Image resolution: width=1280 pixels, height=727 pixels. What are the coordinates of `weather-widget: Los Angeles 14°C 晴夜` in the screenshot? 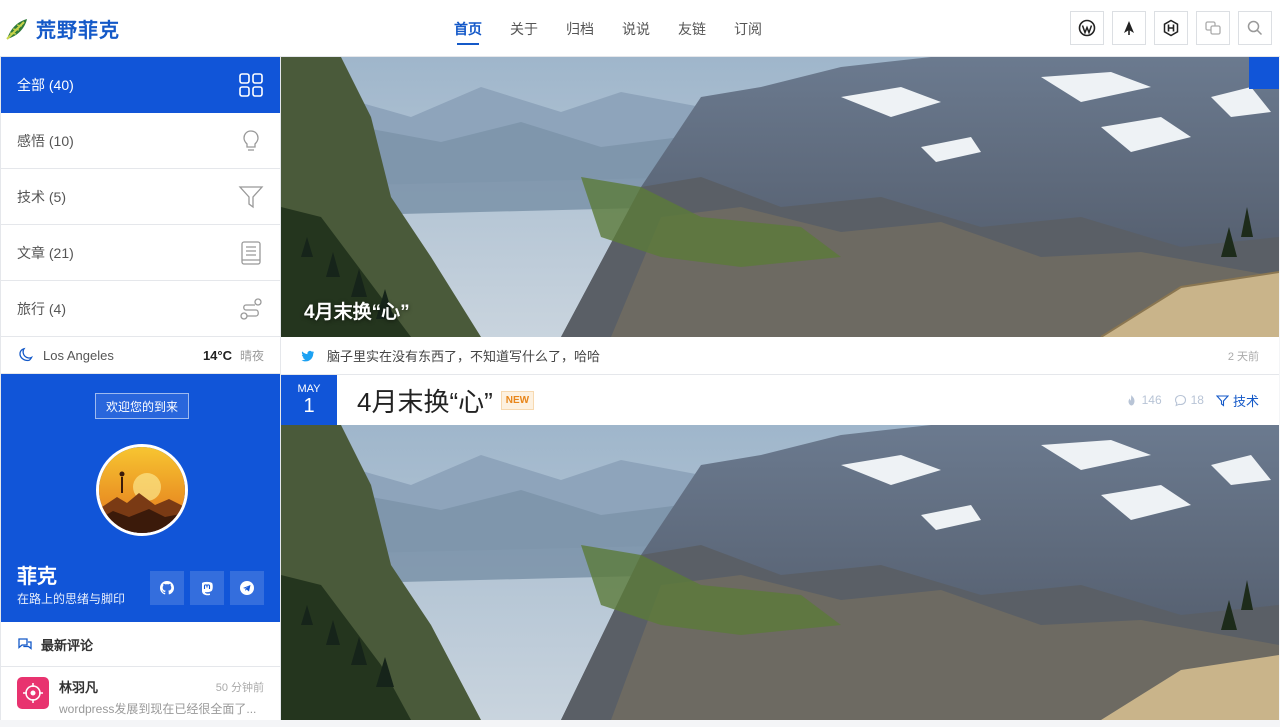 It's located at (140, 355).